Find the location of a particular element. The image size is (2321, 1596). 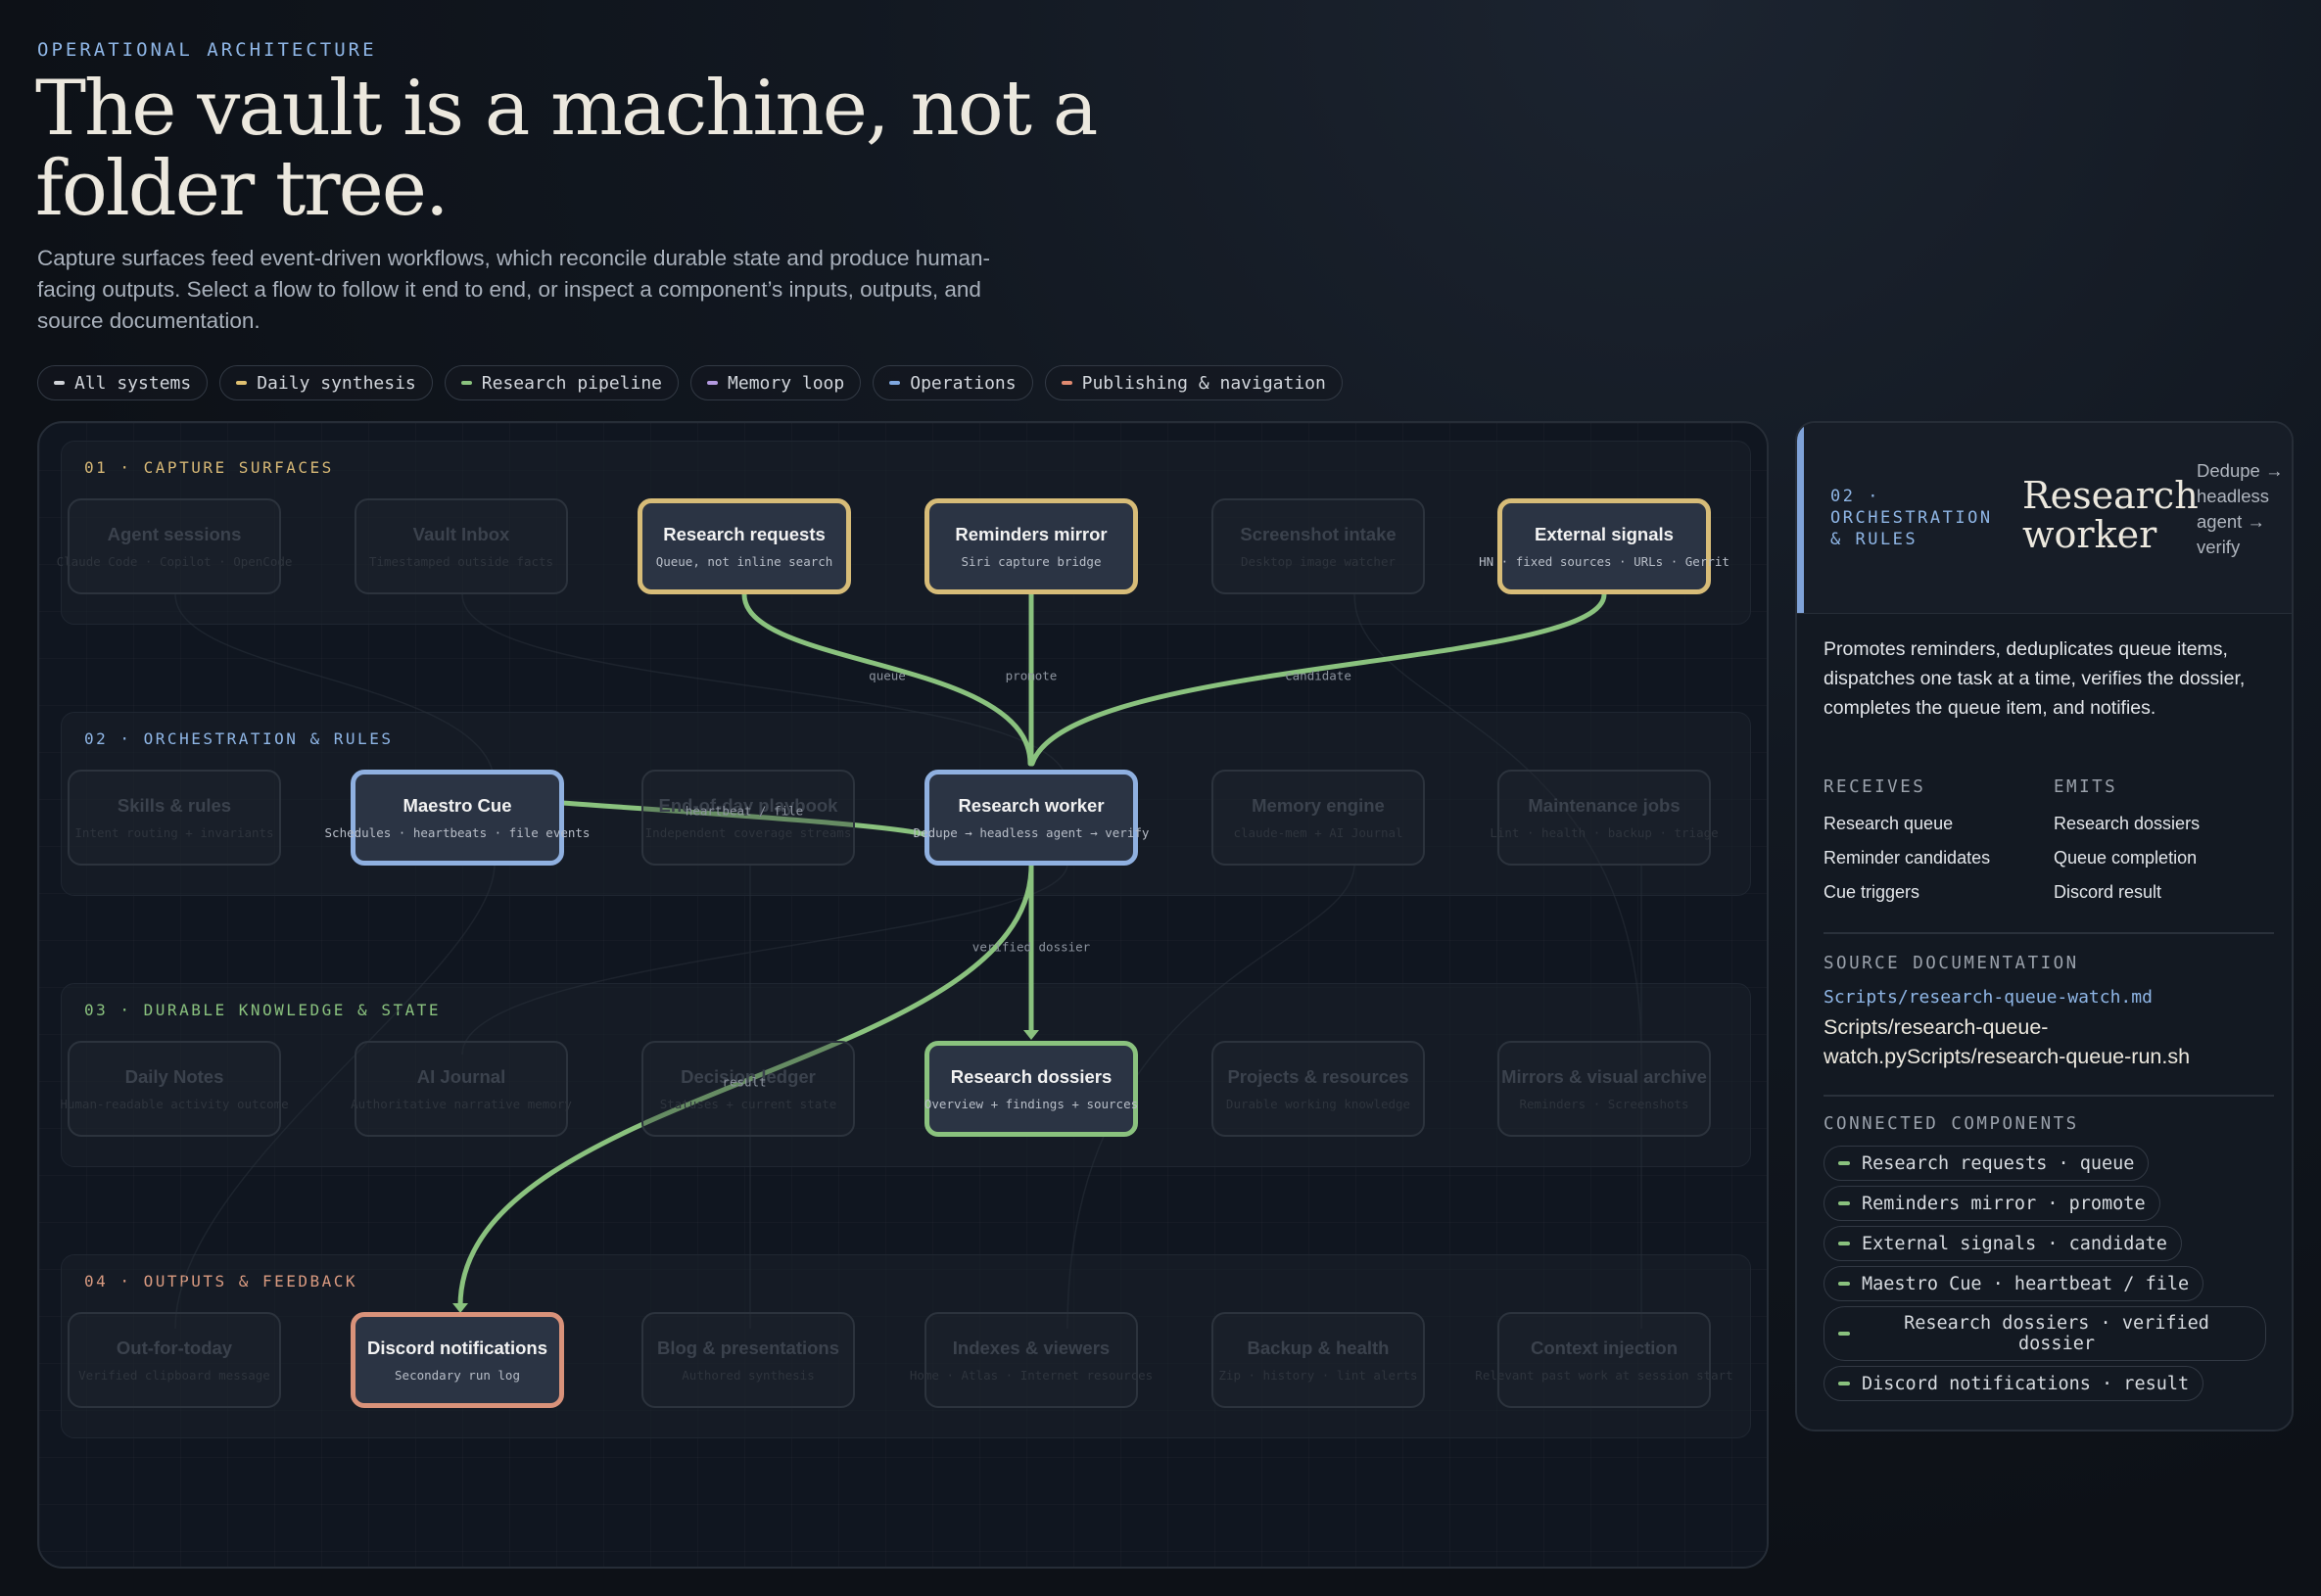

emits-heading: EMITS is located at coordinates (2086, 787).